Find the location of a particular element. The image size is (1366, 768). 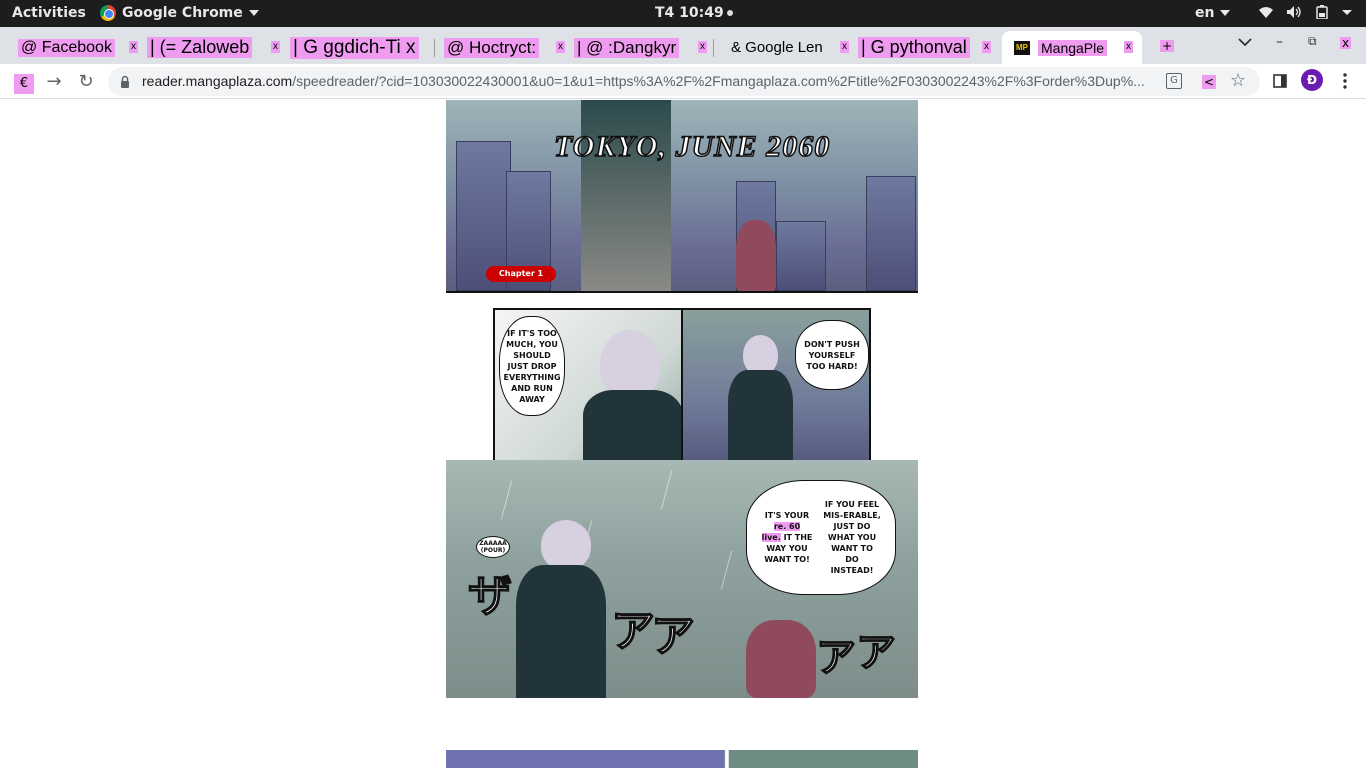

tab-title: MangaPle is located at coordinates (1073, 47).